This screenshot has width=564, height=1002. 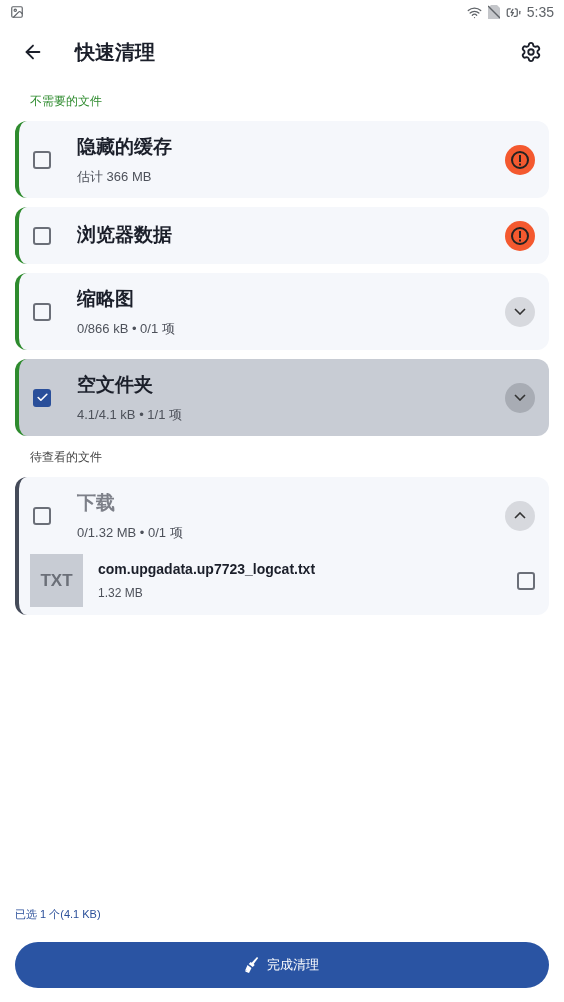 I want to click on collapse-button, so click(x=520, y=515).